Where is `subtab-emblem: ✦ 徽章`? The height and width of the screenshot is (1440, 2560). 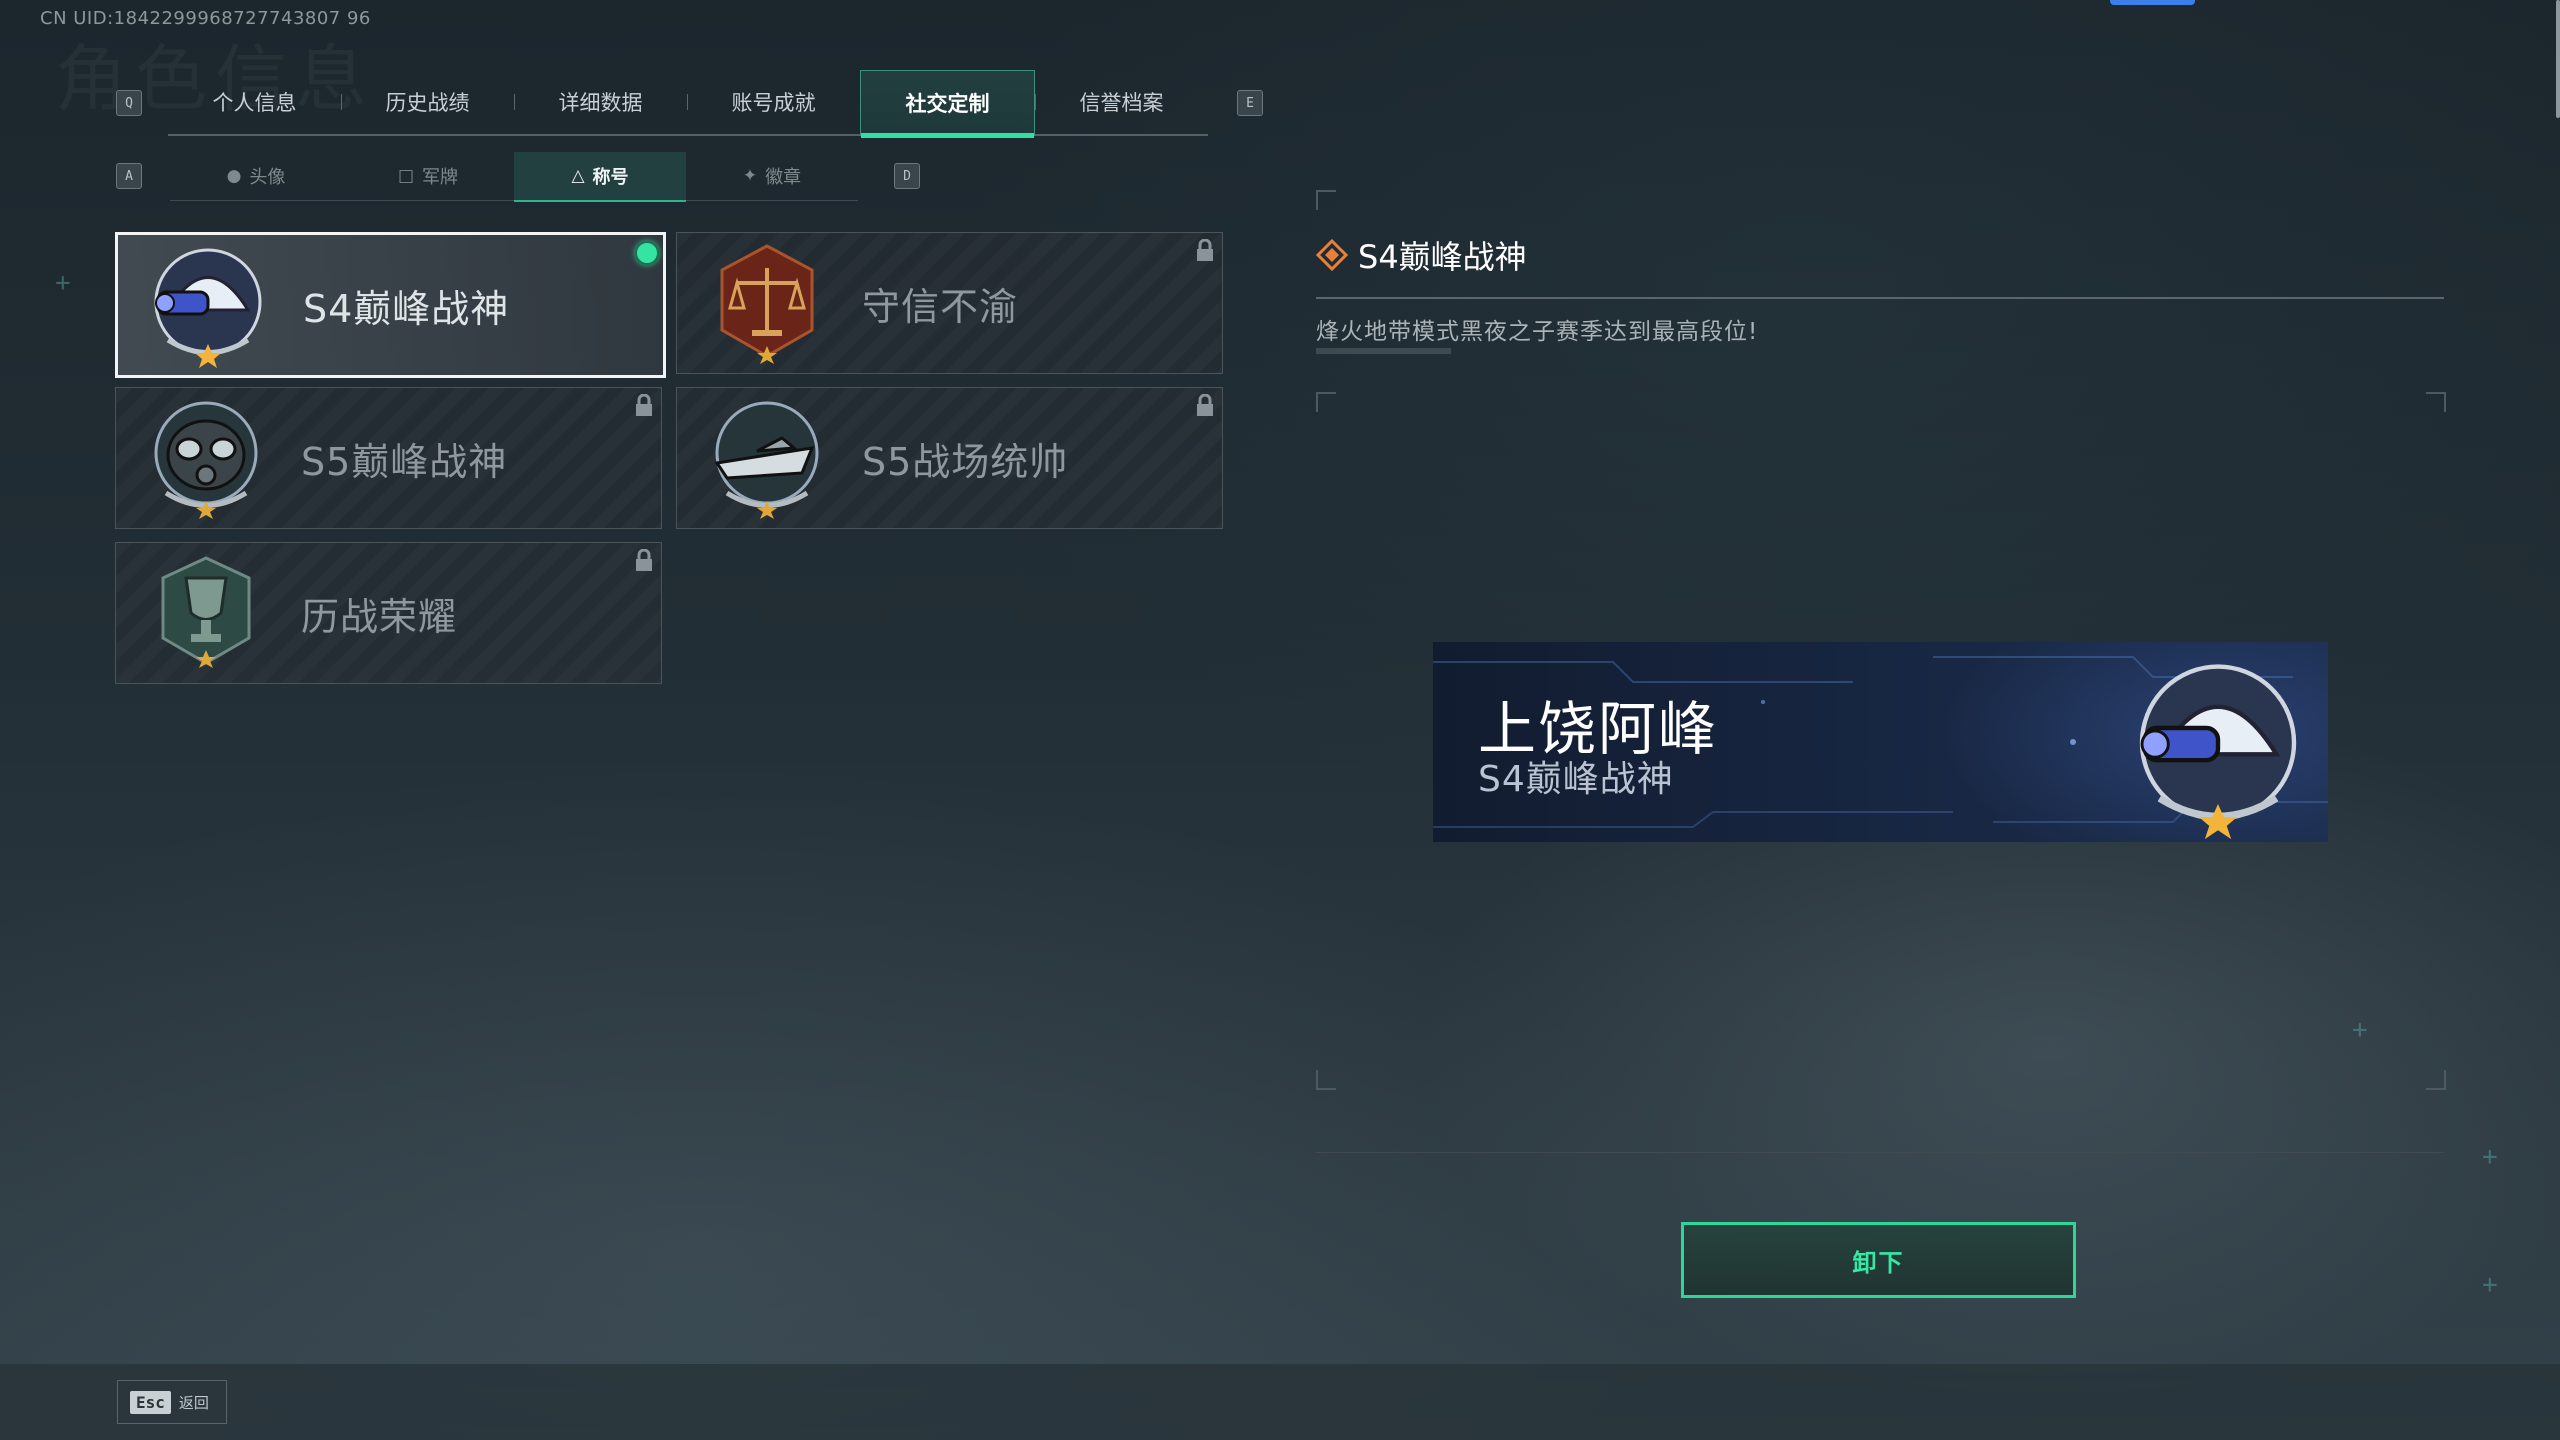 subtab-emblem: ✦ 徽章 is located at coordinates (772, 176).